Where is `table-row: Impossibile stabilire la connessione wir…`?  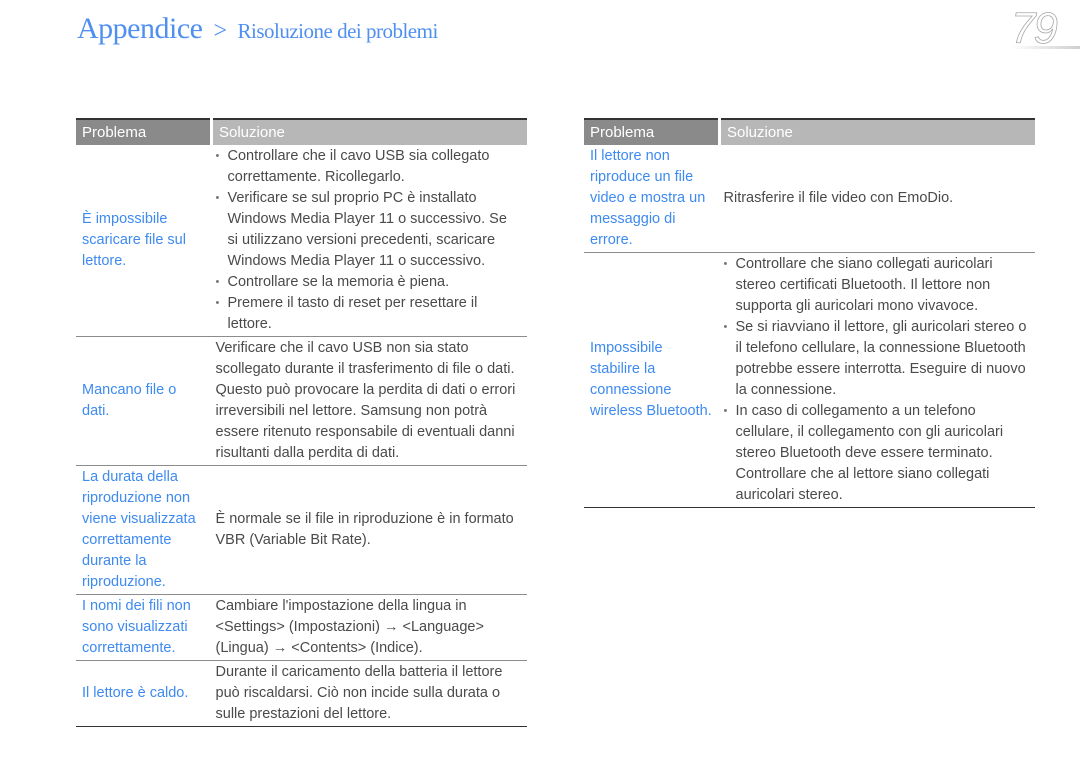
table-row: Impossibile stabilire la connessione wir… is located at coordinates (809, 380).